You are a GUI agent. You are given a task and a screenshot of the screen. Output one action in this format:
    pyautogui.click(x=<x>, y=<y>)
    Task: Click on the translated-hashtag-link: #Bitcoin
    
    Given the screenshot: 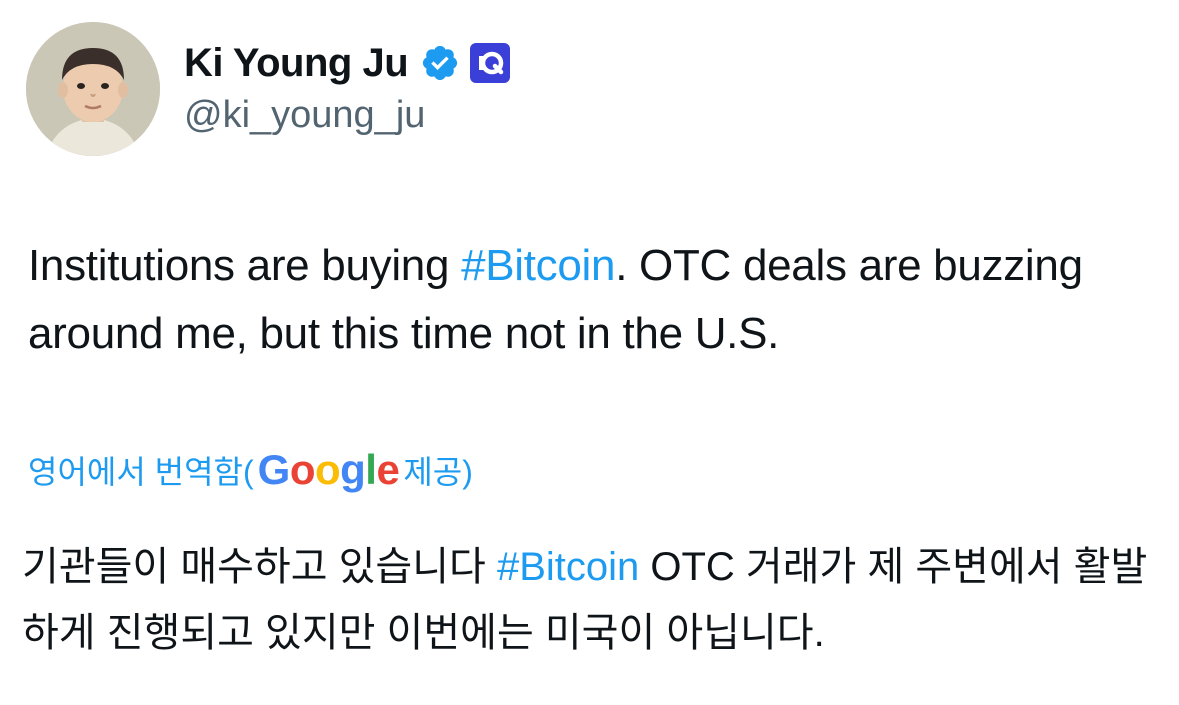 What is the action you would take?
    pyautogui.click(x=568, y=567)
    